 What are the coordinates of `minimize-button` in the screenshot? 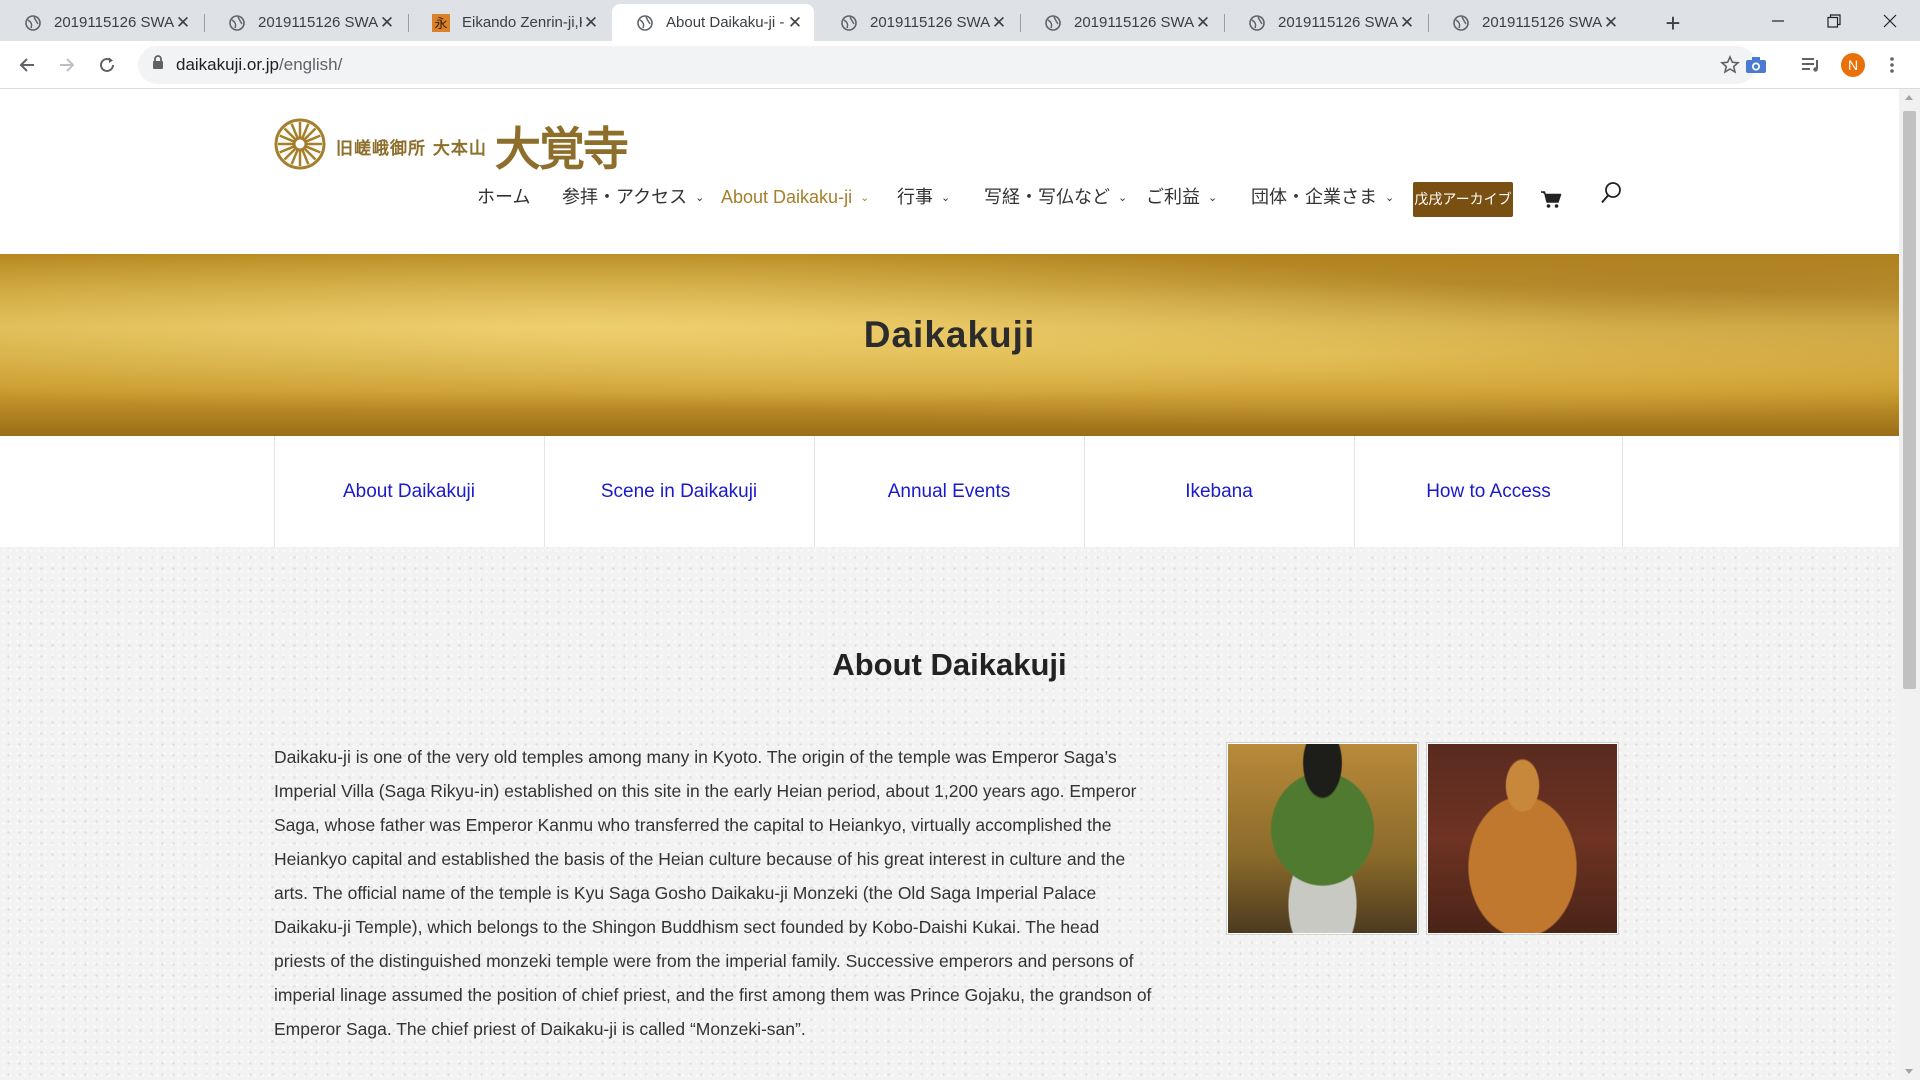 It's located at (1778, 20).